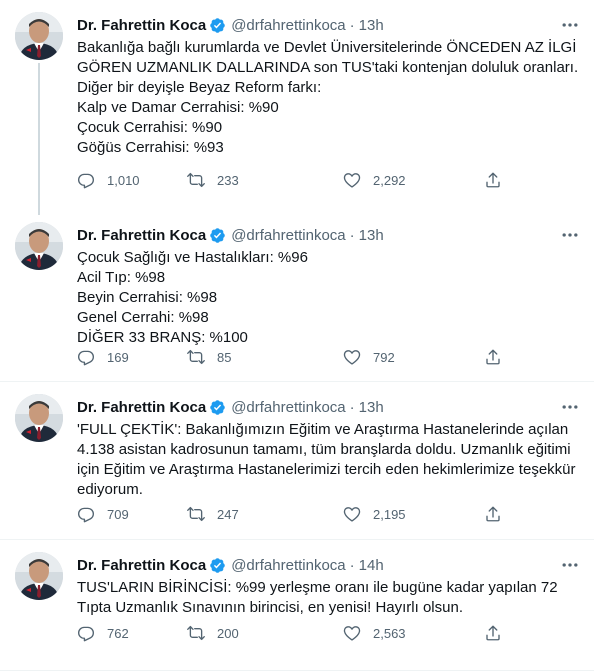 The image size is (594, 671). Describe the element at coordinates (213, 180) in the screenshot. I see `retweet-button: 233` at that location.